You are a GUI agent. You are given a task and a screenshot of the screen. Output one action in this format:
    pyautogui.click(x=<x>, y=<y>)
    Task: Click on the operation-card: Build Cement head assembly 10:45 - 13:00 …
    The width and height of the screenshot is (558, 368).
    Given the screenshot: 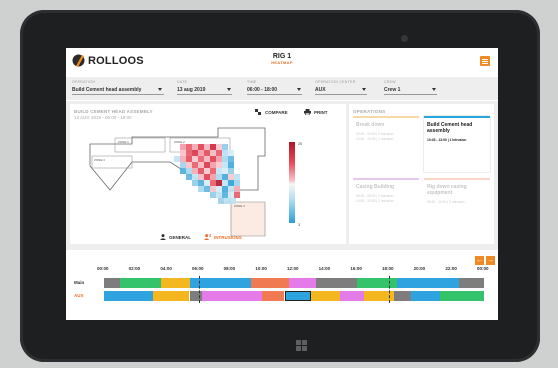 What is the action you would take?
    pyautogui.click(x=457, y=144)
    